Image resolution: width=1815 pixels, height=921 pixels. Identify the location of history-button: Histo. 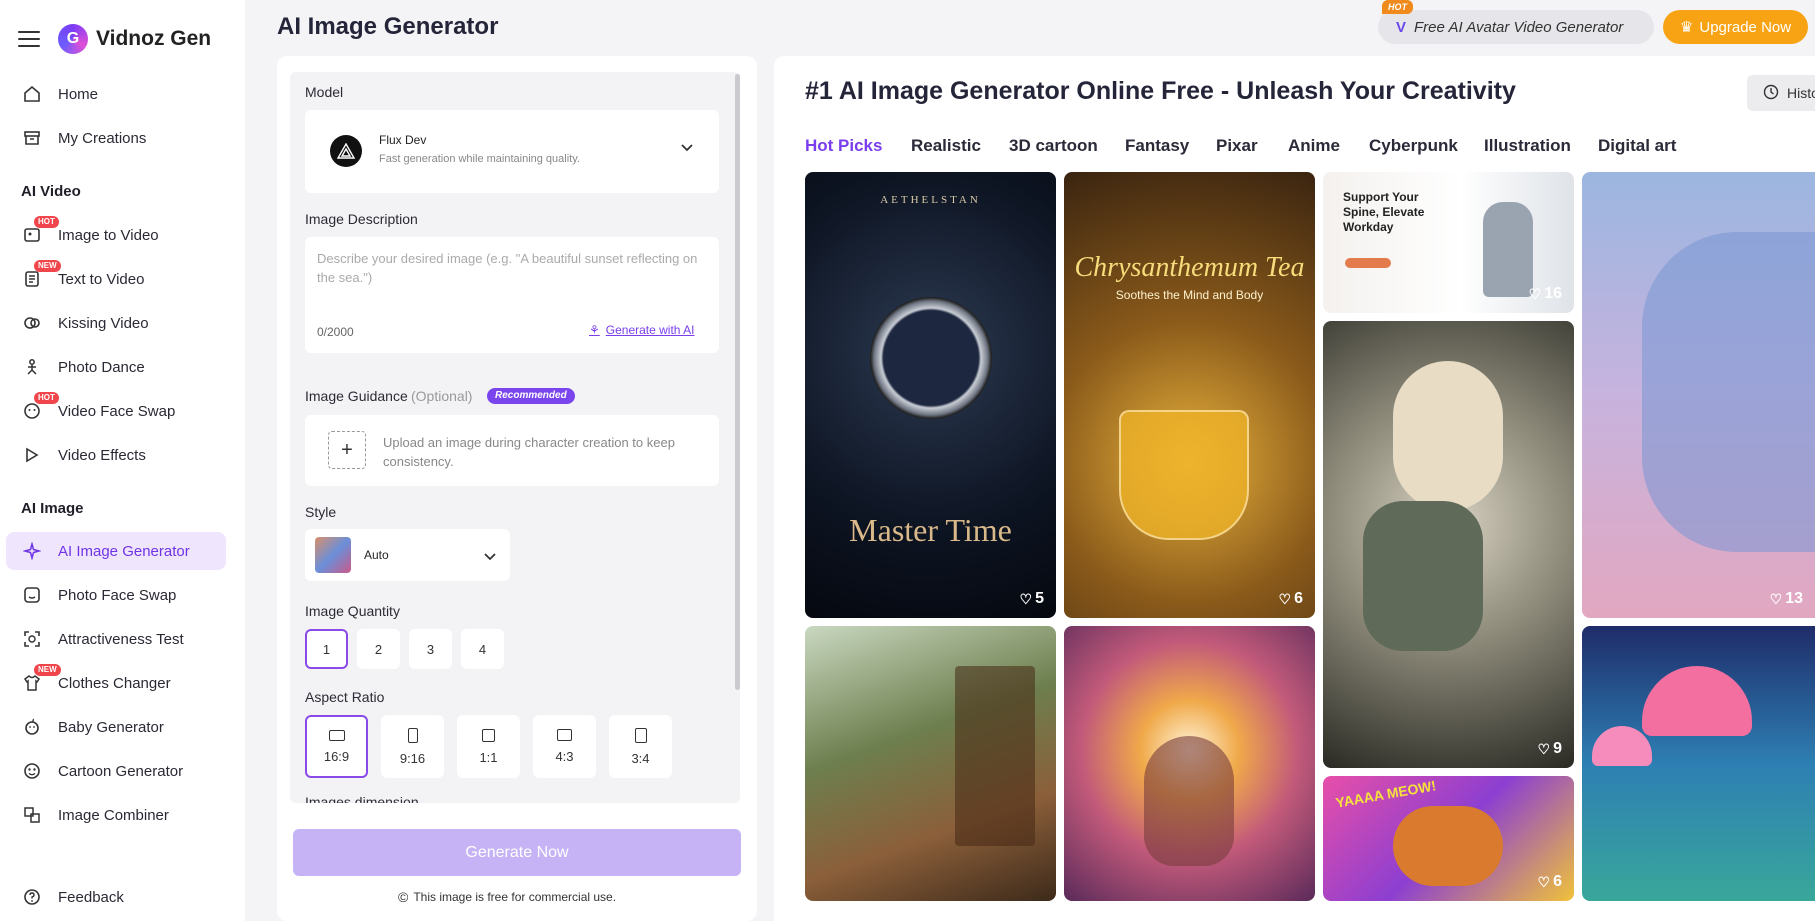
(1781, 93).